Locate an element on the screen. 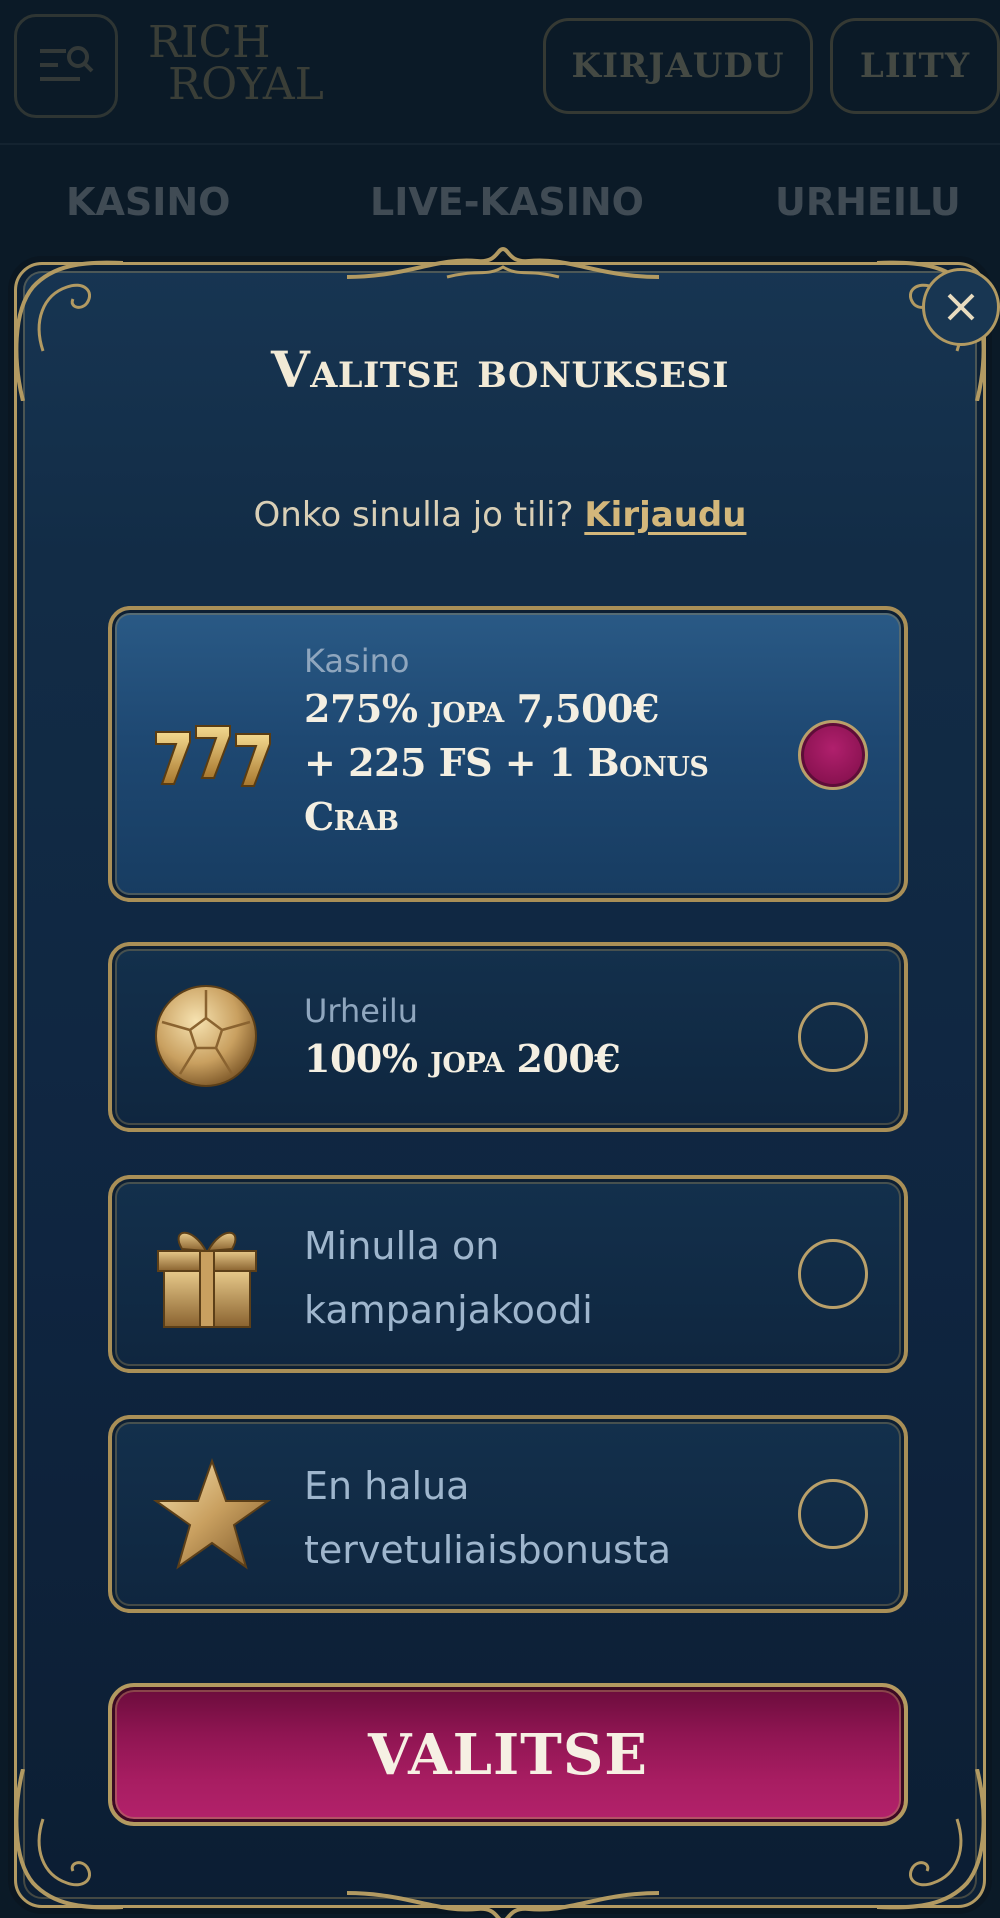  close-icon is located at coordinates (961, 307).